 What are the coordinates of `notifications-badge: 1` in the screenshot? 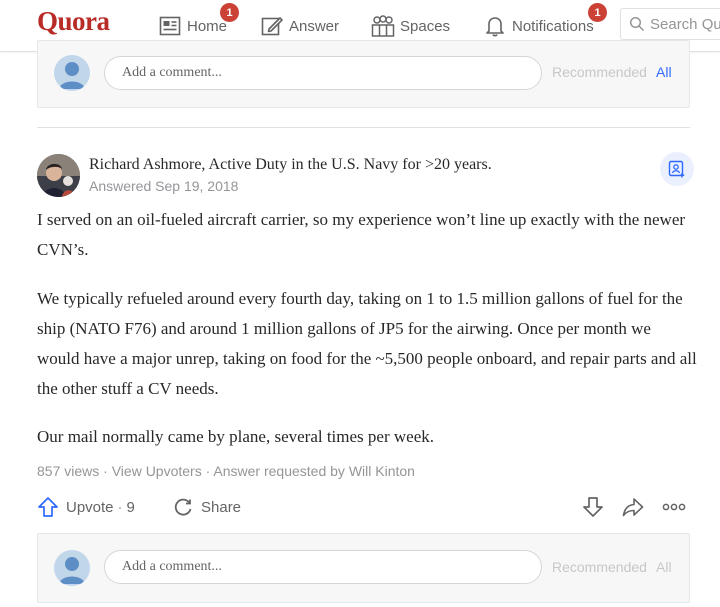 It's located at (597, 12).